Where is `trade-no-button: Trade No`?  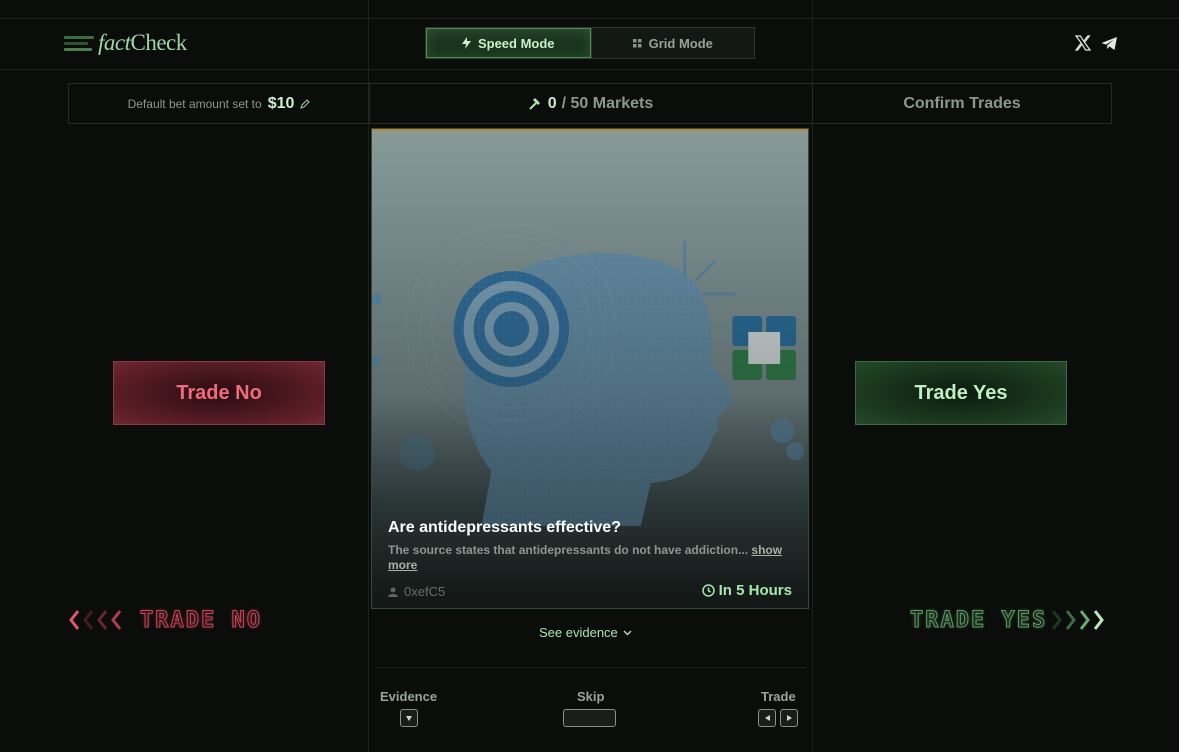 trade-no-button: Trade No is located at coordinates (219, 393).